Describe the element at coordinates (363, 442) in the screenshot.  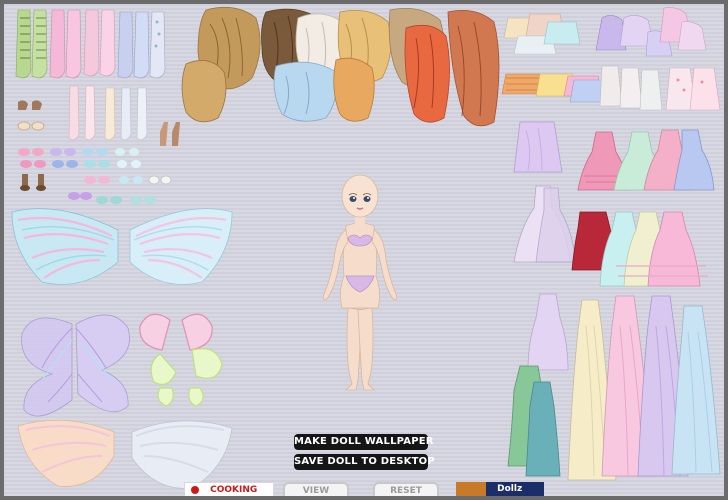
I see `make-wallpaper-button: MAKE DOLL WALLPAPER` at that location.